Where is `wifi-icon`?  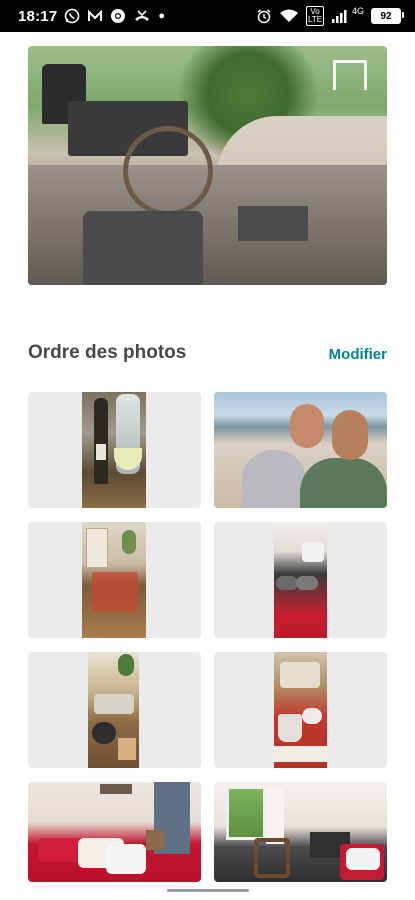
wifi-icon is located at coordinates (289, 16).